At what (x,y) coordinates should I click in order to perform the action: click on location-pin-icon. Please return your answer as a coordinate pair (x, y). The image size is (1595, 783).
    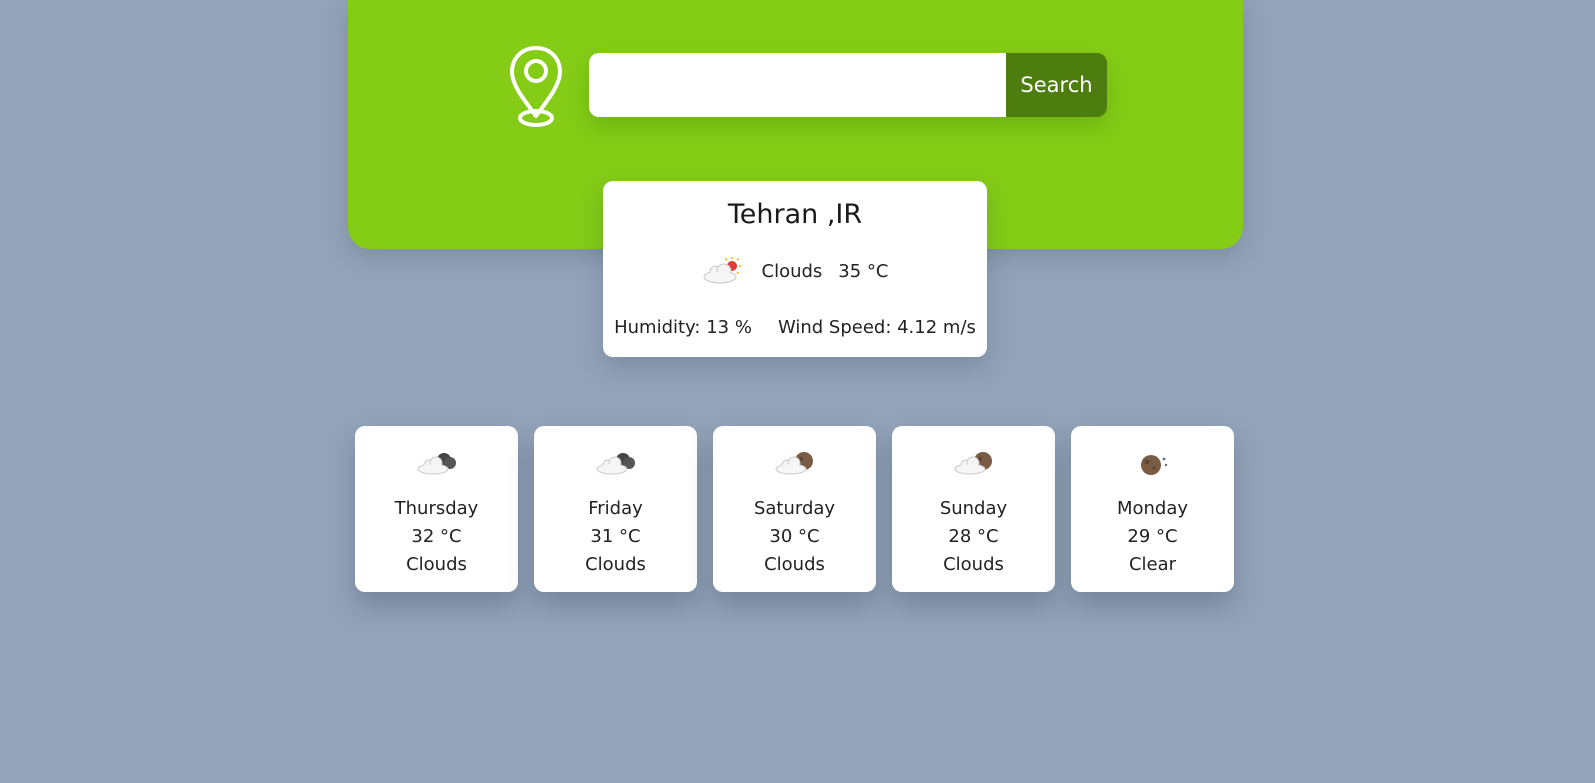
    Looking at the image, I should click on (536, 86).